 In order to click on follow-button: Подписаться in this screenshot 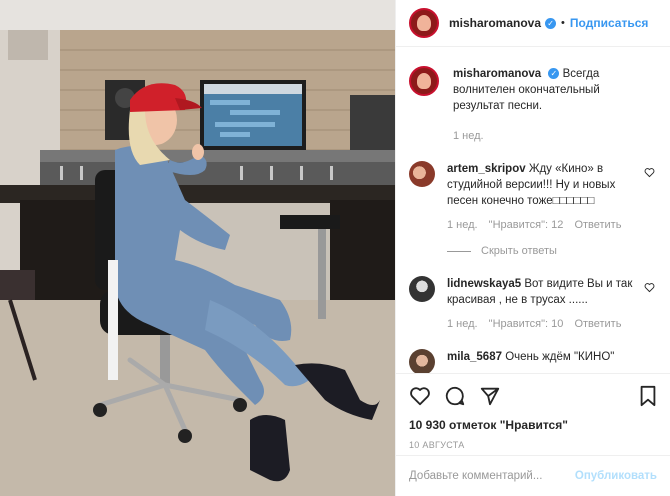, I will do `click(609, 23)`.